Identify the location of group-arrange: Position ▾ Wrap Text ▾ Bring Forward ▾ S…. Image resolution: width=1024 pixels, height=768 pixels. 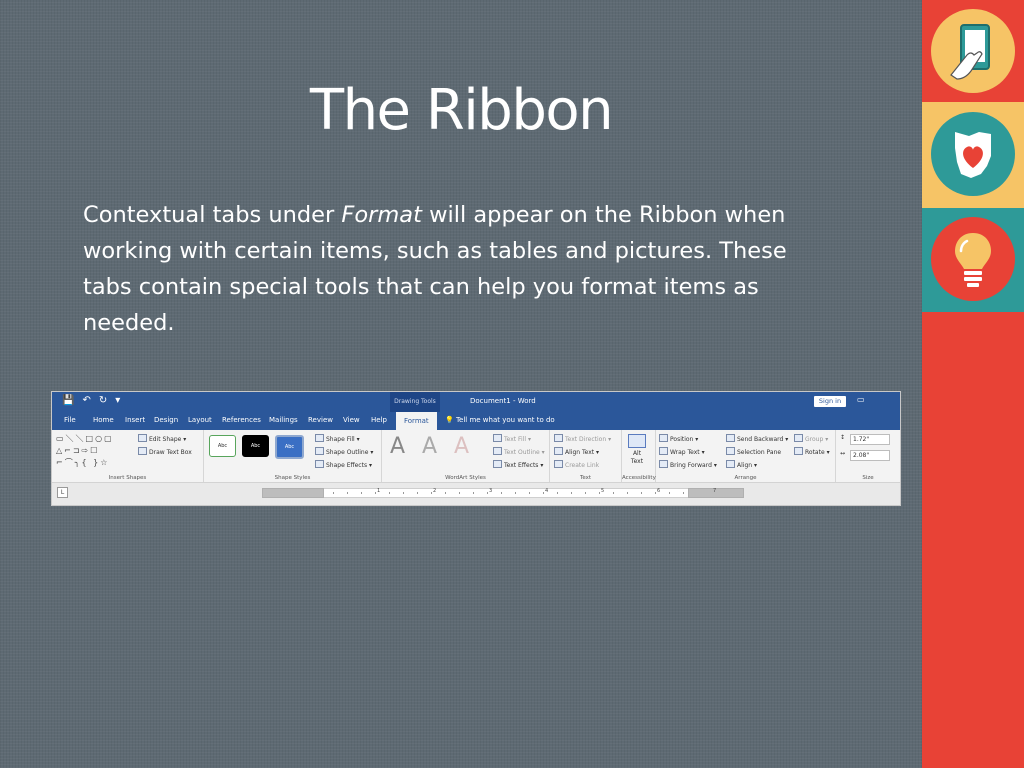
(746, 456).